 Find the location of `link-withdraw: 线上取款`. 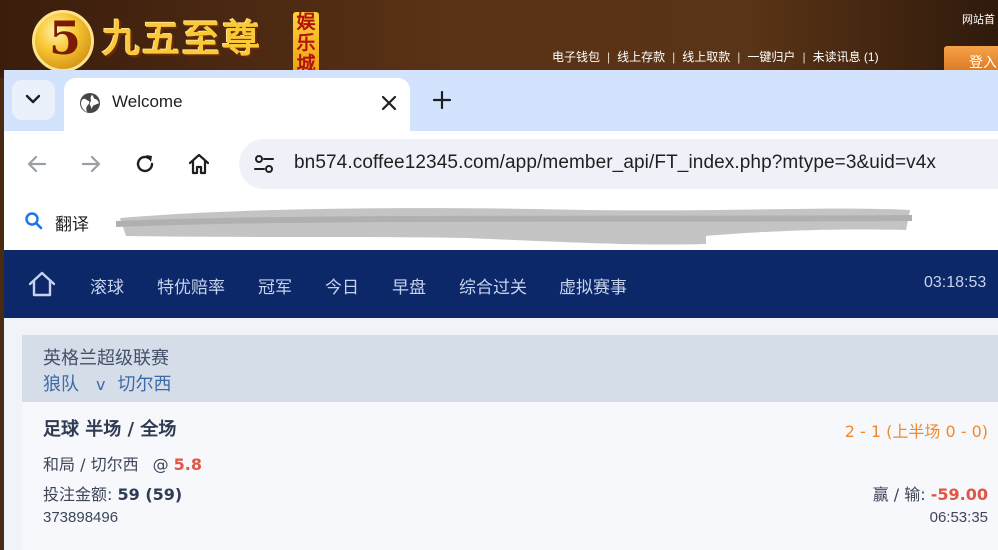

link-withdraw: 线上取款 is located at coordinates (706, 57).